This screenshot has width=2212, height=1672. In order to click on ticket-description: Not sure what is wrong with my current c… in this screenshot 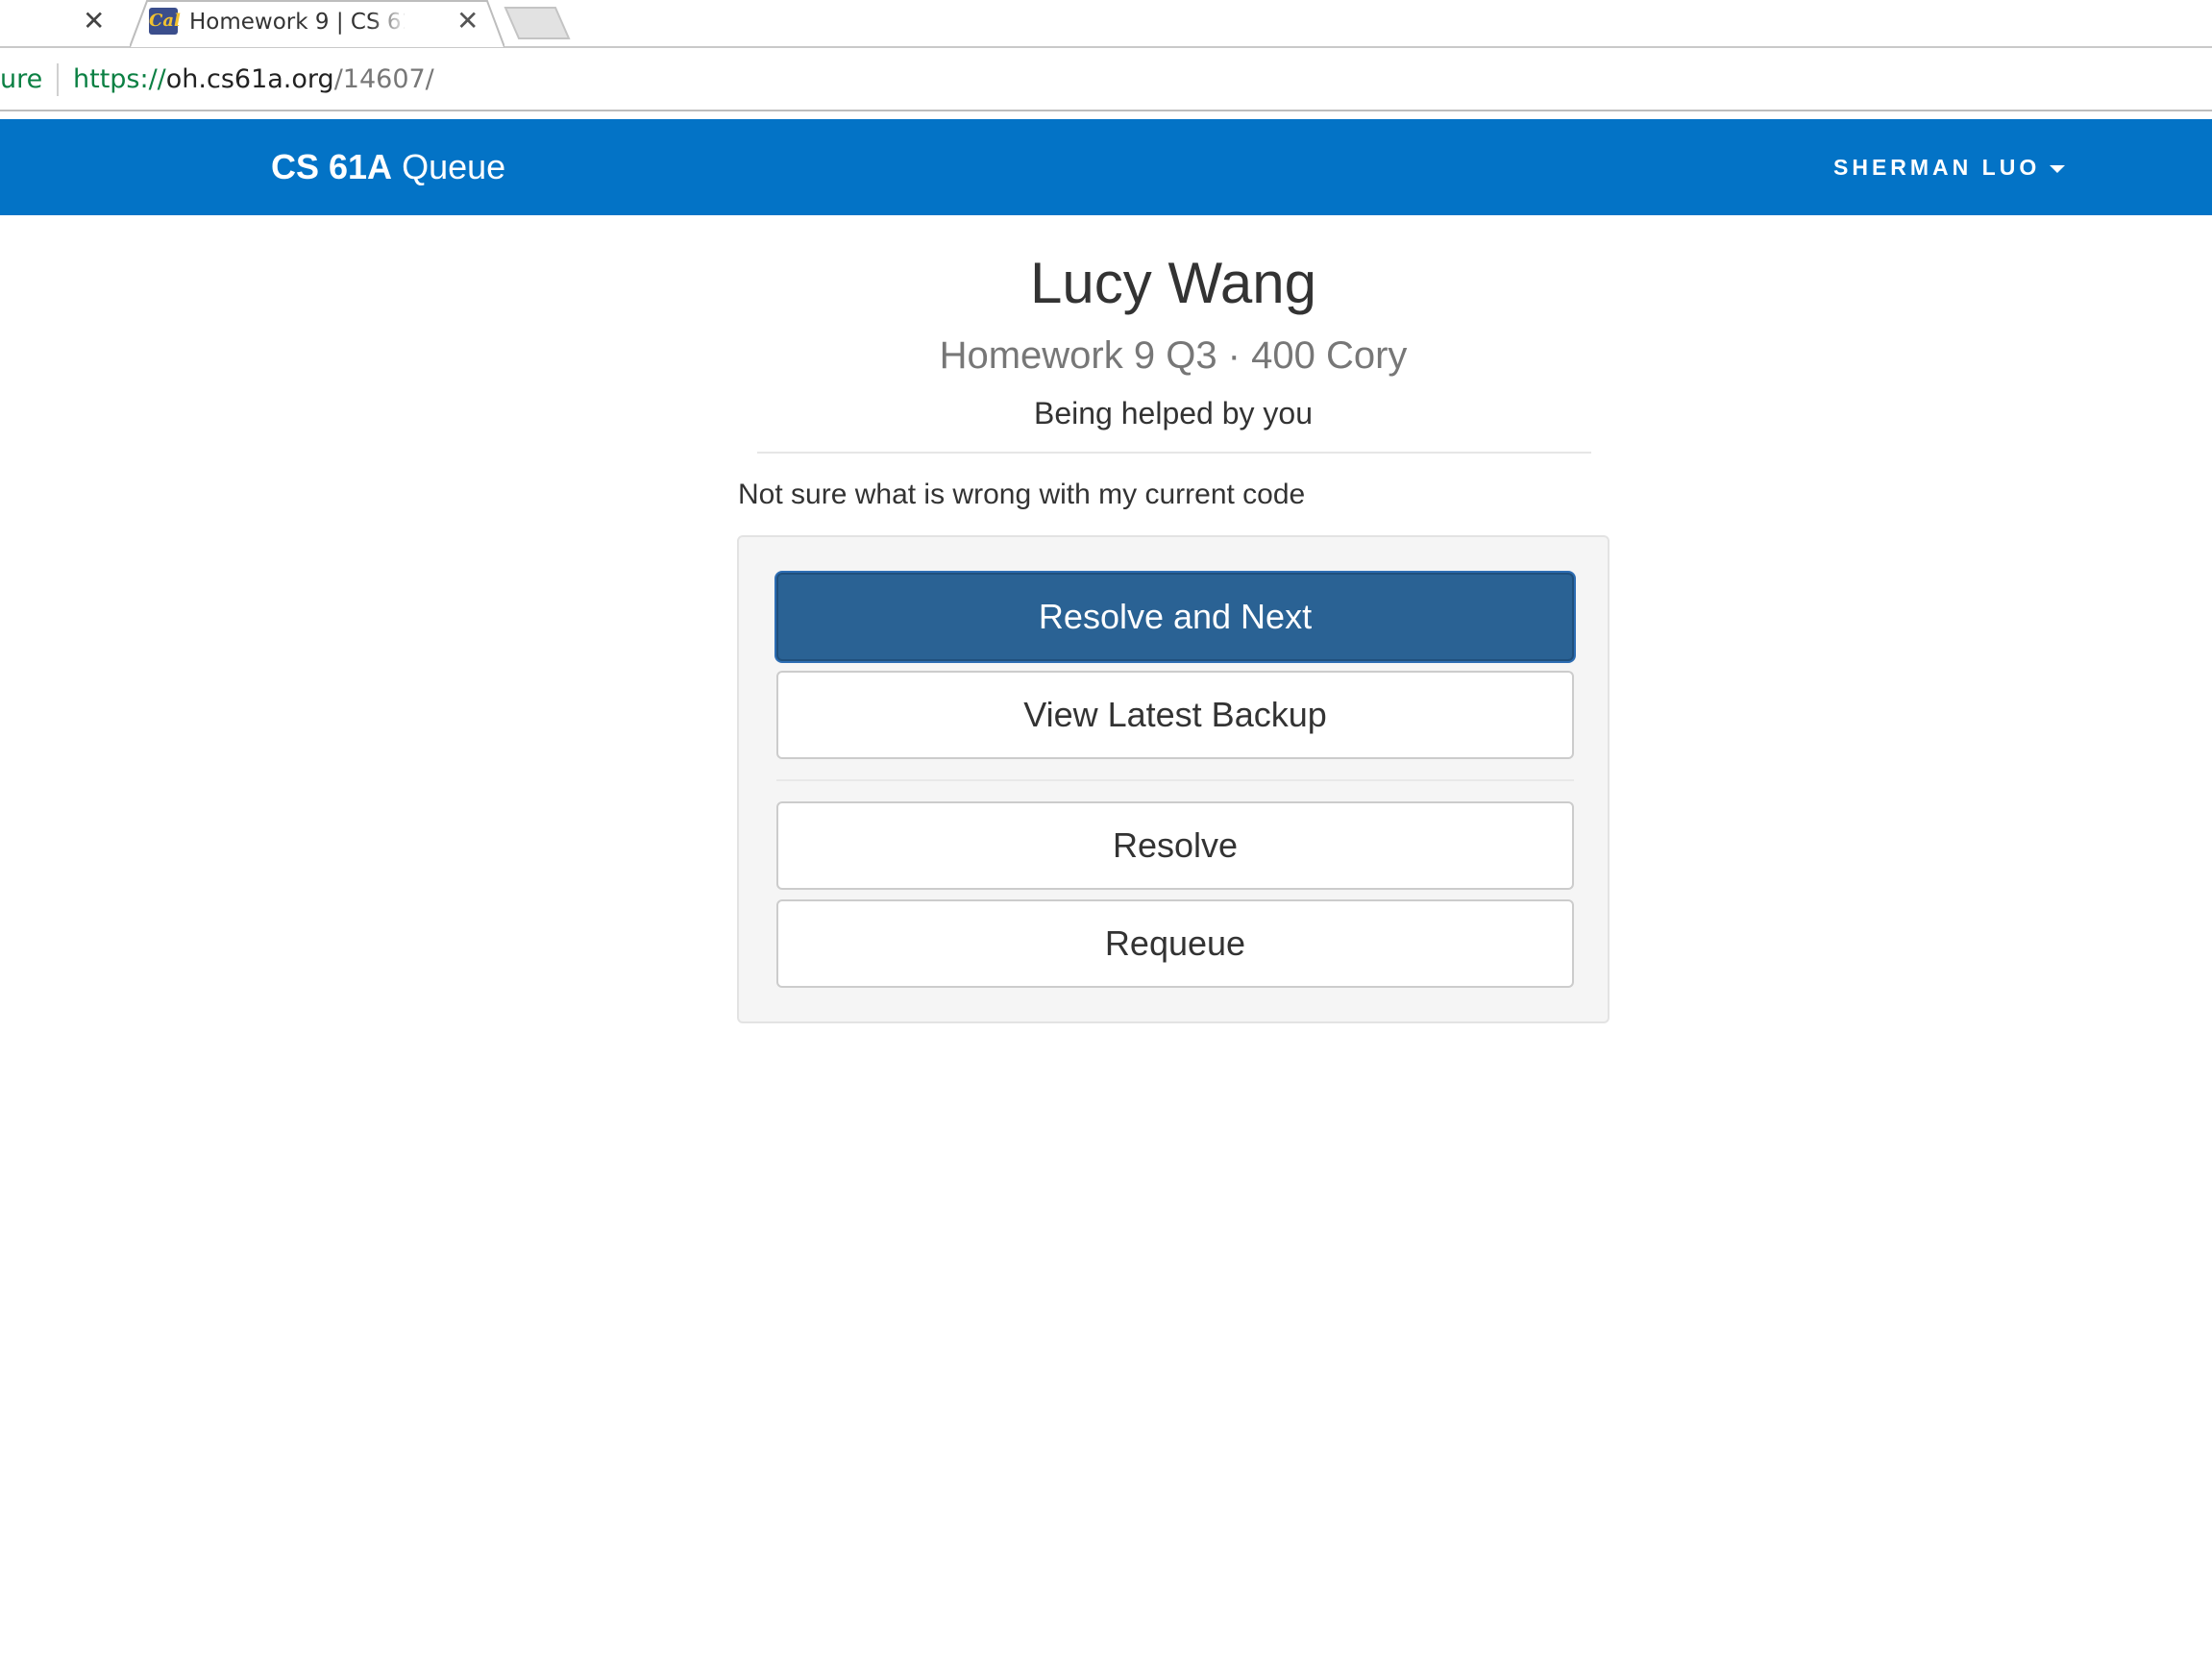, I will do `click(1022, 494)`.